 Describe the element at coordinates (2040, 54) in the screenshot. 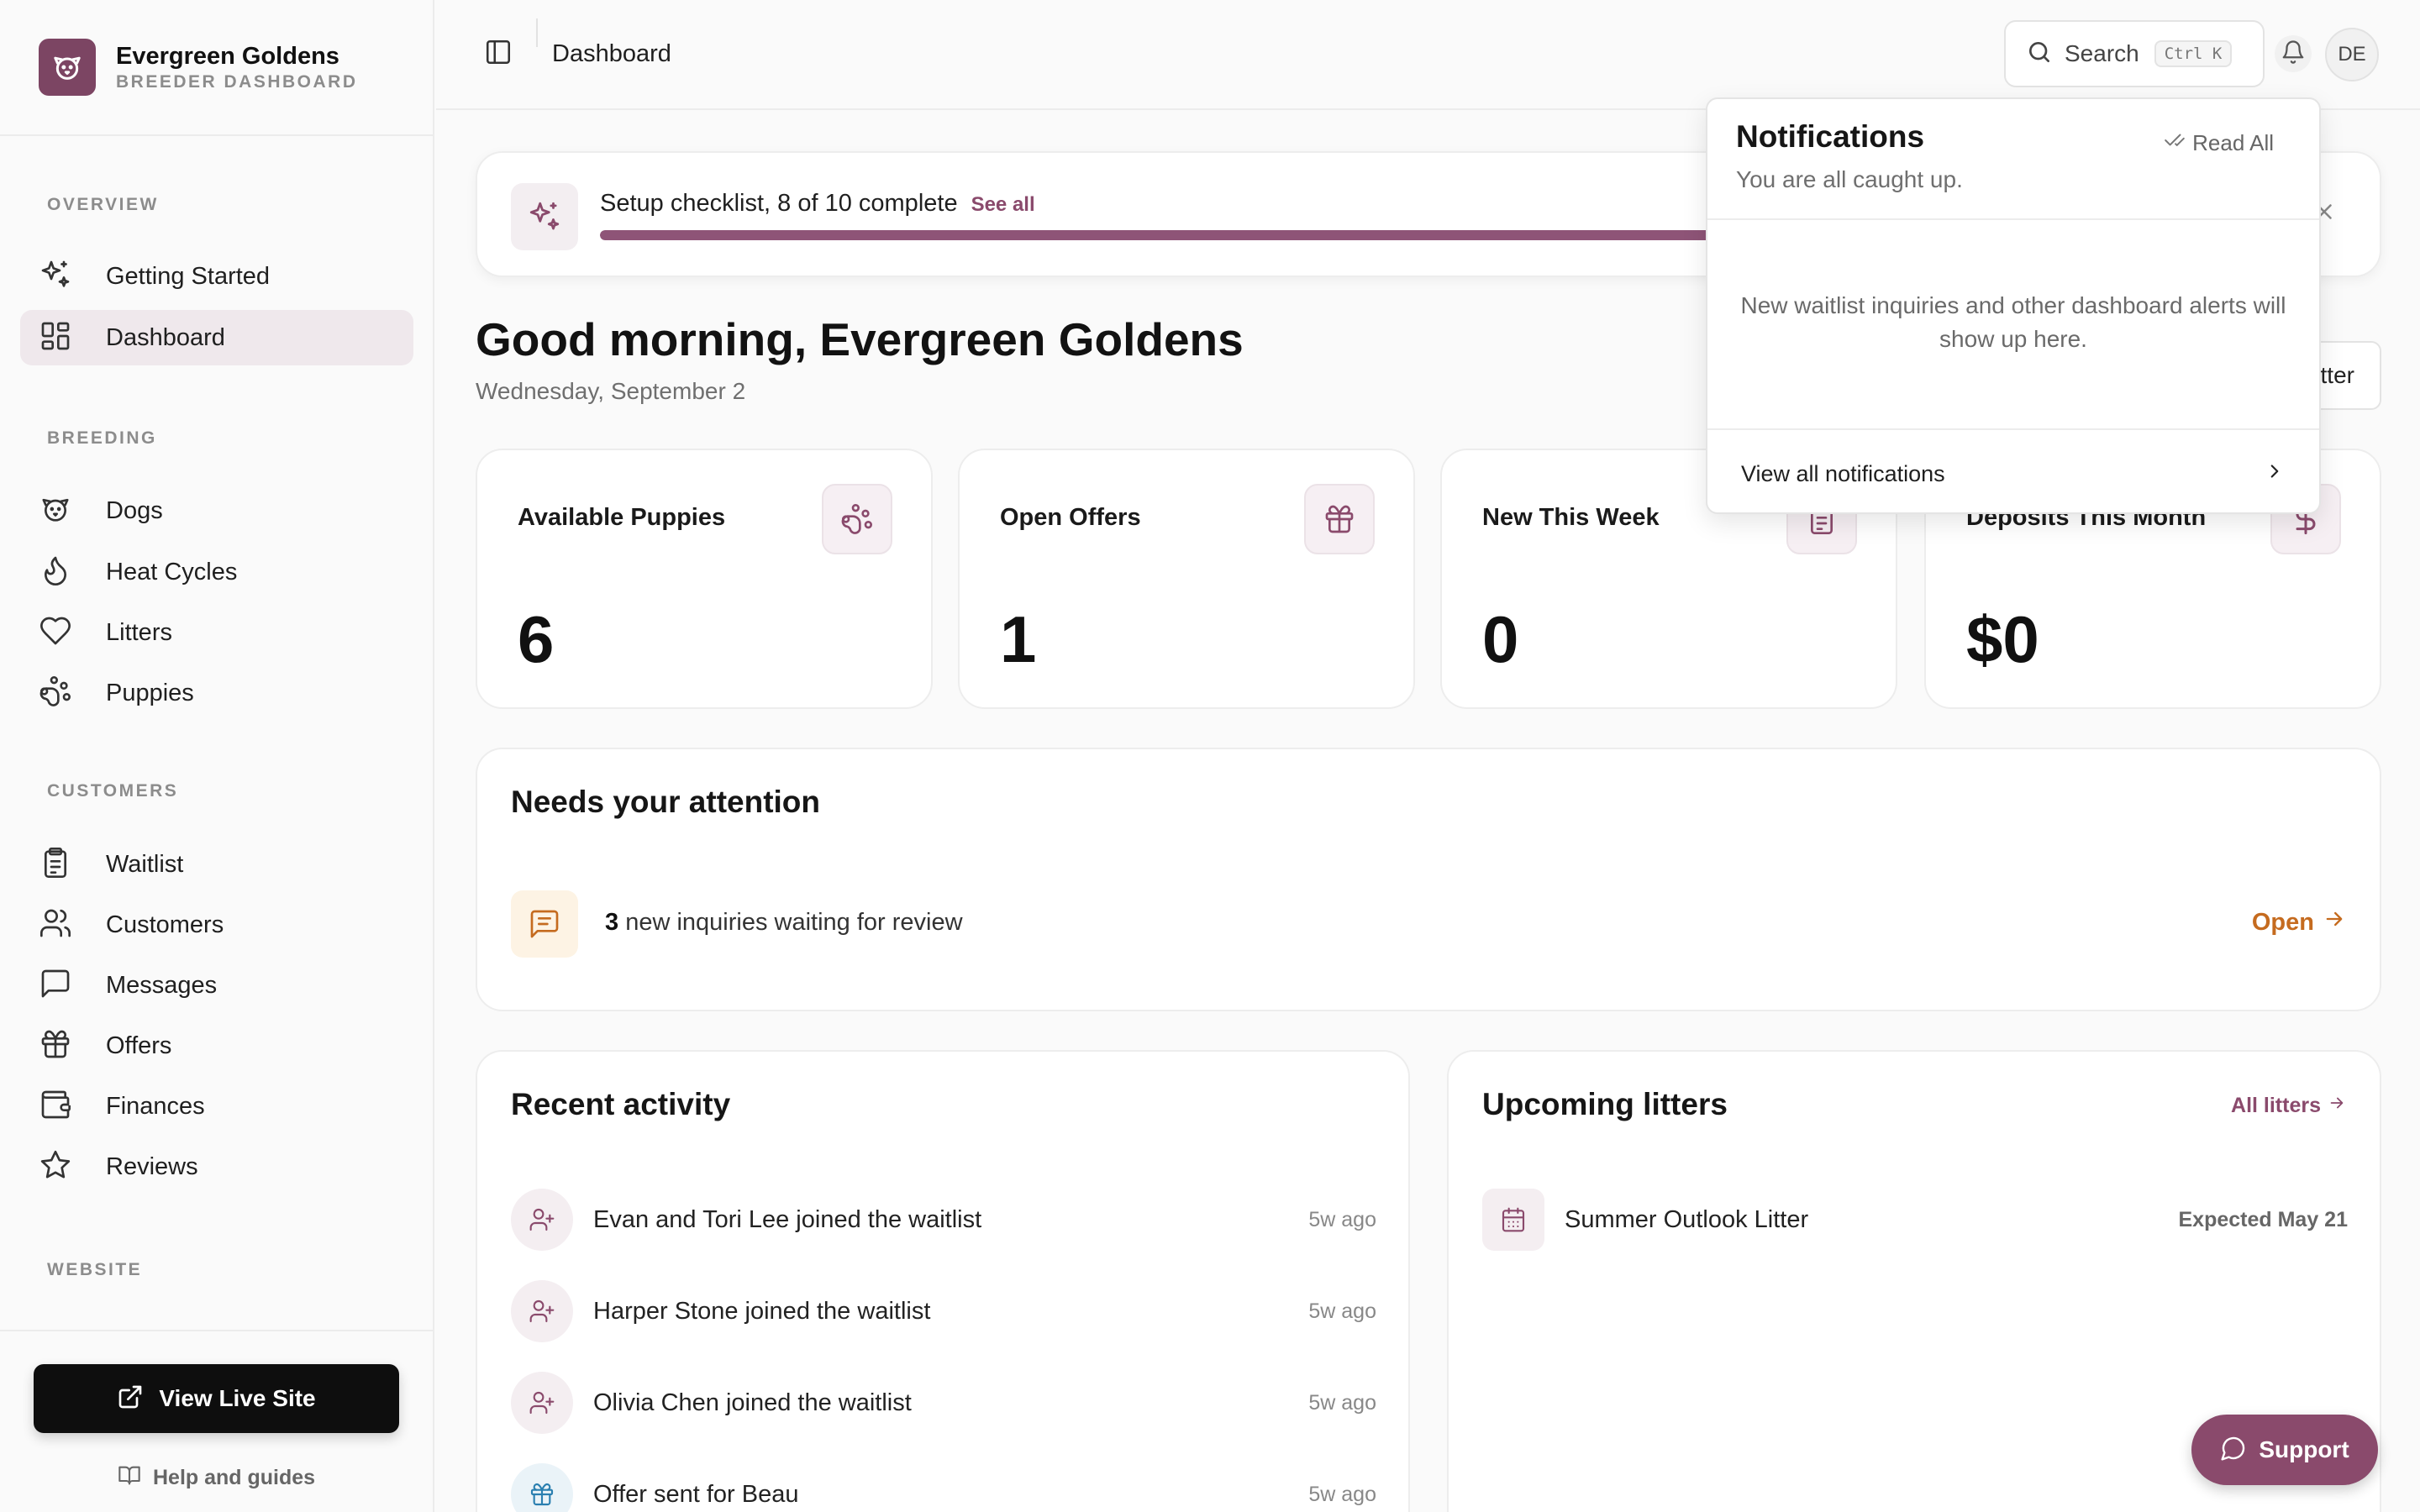

I see `search-icon` at that location.